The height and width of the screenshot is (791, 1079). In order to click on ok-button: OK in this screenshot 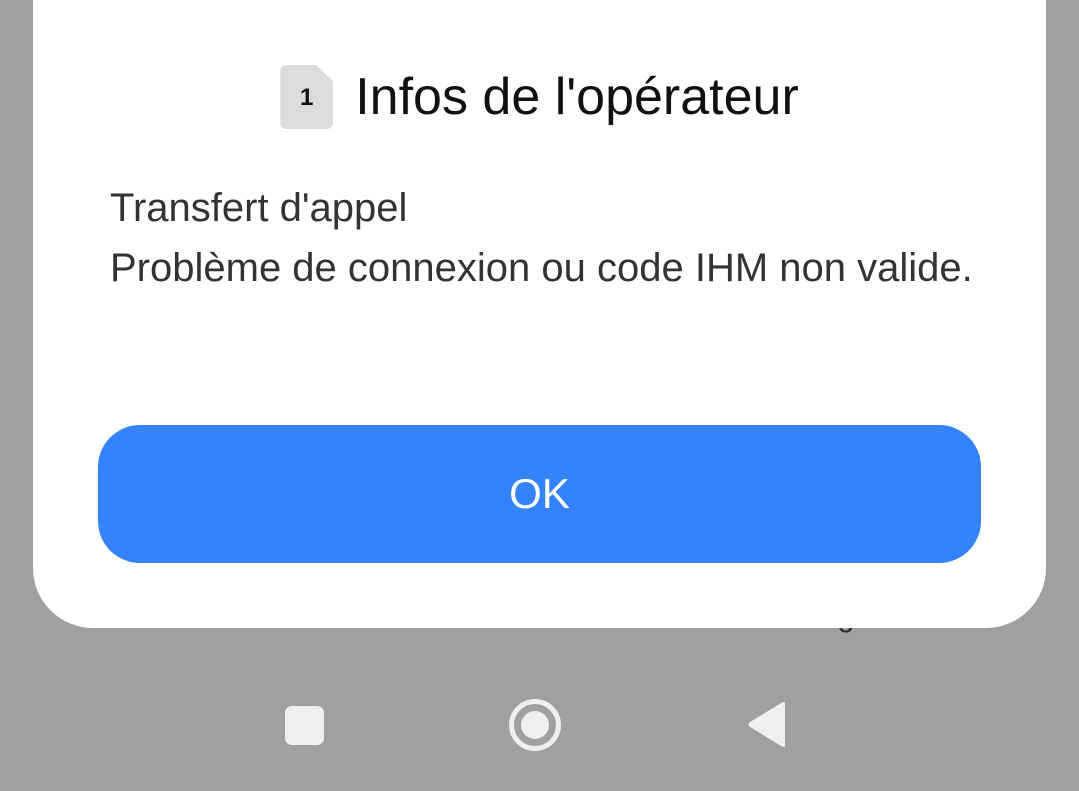, I will do `click(539, 494)`.